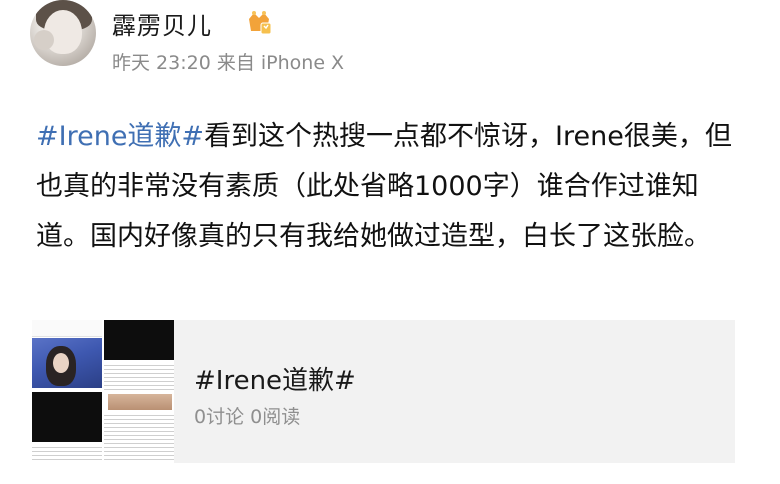 The image size is (780, 484). What do you see at coordinates (162, 23) in the screenshot?
I see `username: 霹雳贝儿` at bounding box center [162, 23].